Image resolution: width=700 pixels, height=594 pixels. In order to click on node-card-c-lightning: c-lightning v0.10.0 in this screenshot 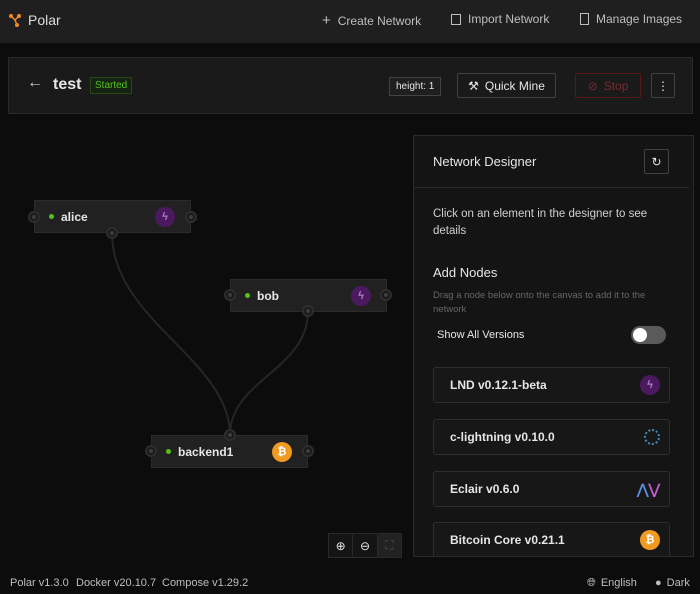, I will do `click(551, 437)`.